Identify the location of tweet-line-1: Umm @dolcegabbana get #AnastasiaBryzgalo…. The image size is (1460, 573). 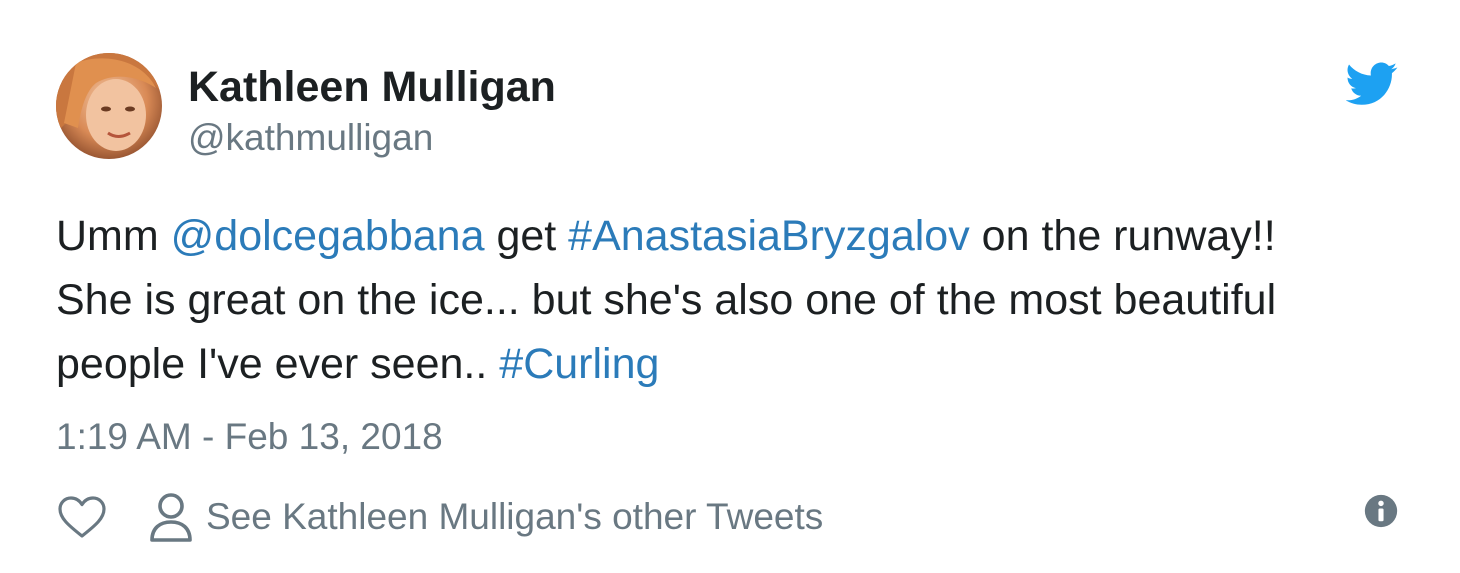
(736, 236).